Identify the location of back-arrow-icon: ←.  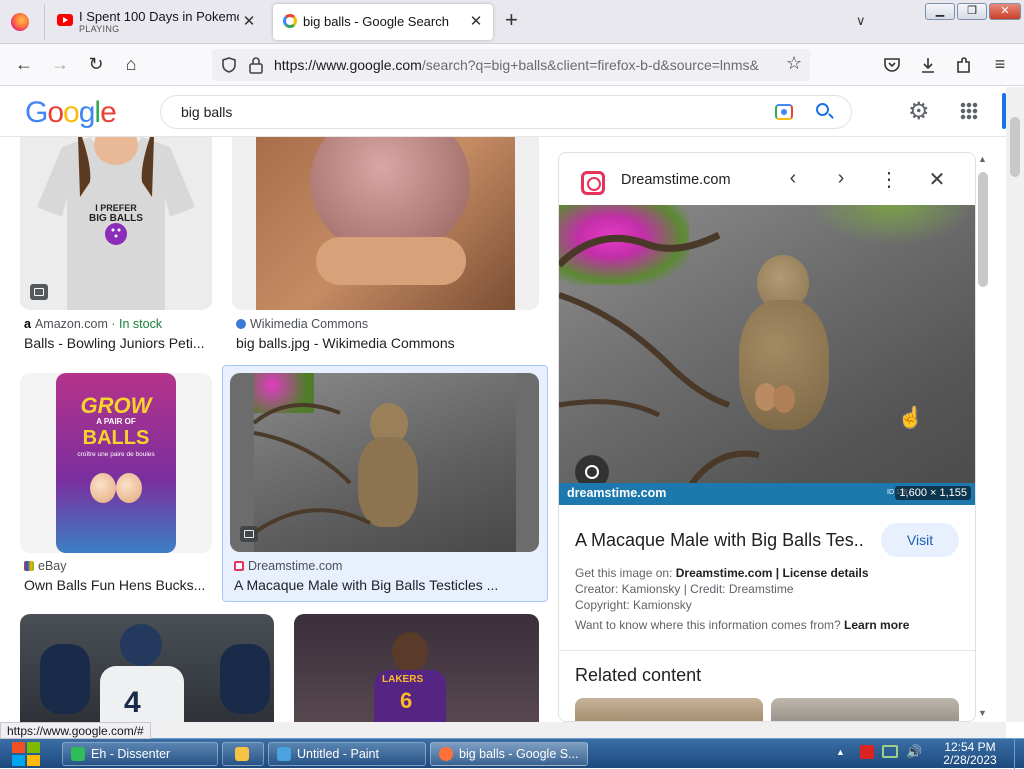
(24, 64).